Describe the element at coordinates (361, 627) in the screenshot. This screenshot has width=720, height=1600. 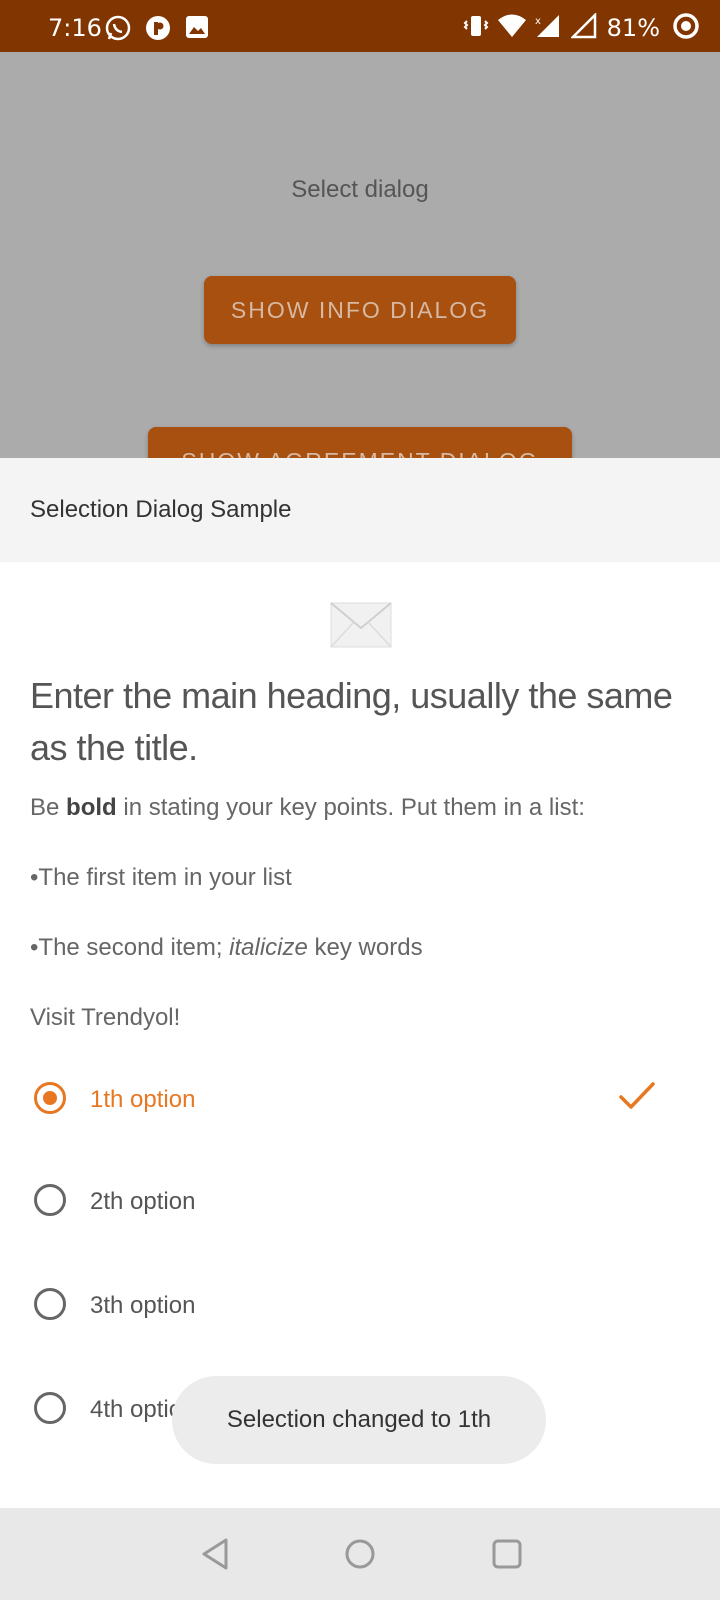
I see `envelope-icon` at that location.